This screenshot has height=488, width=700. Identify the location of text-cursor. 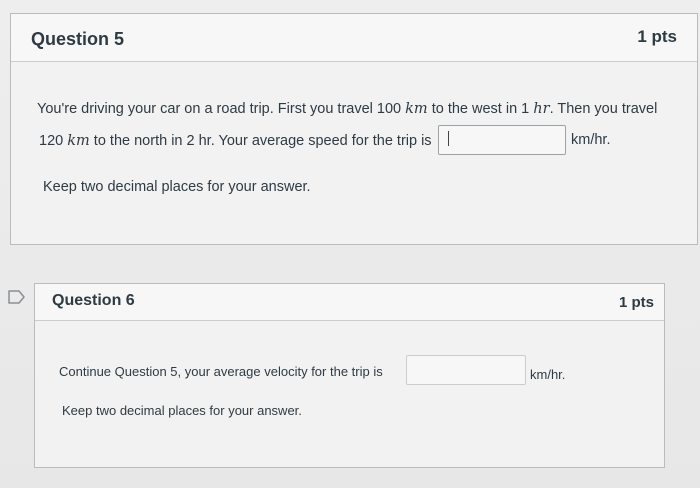
(448, 138).